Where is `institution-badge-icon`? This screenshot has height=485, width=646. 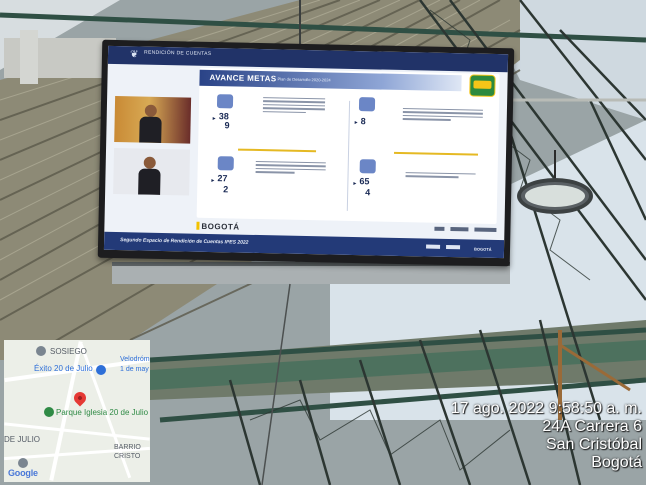
institution-badge-icon is located at coordinates (482, 85).